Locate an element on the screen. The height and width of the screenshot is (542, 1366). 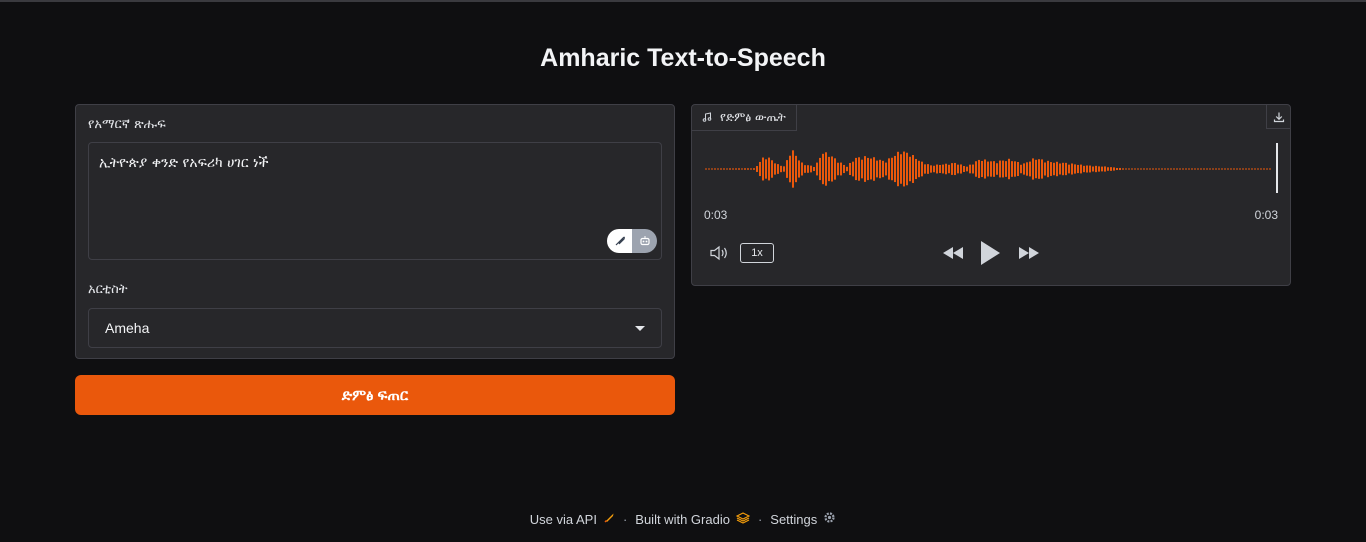
rocket-icon is located at coordinates (609, 519).